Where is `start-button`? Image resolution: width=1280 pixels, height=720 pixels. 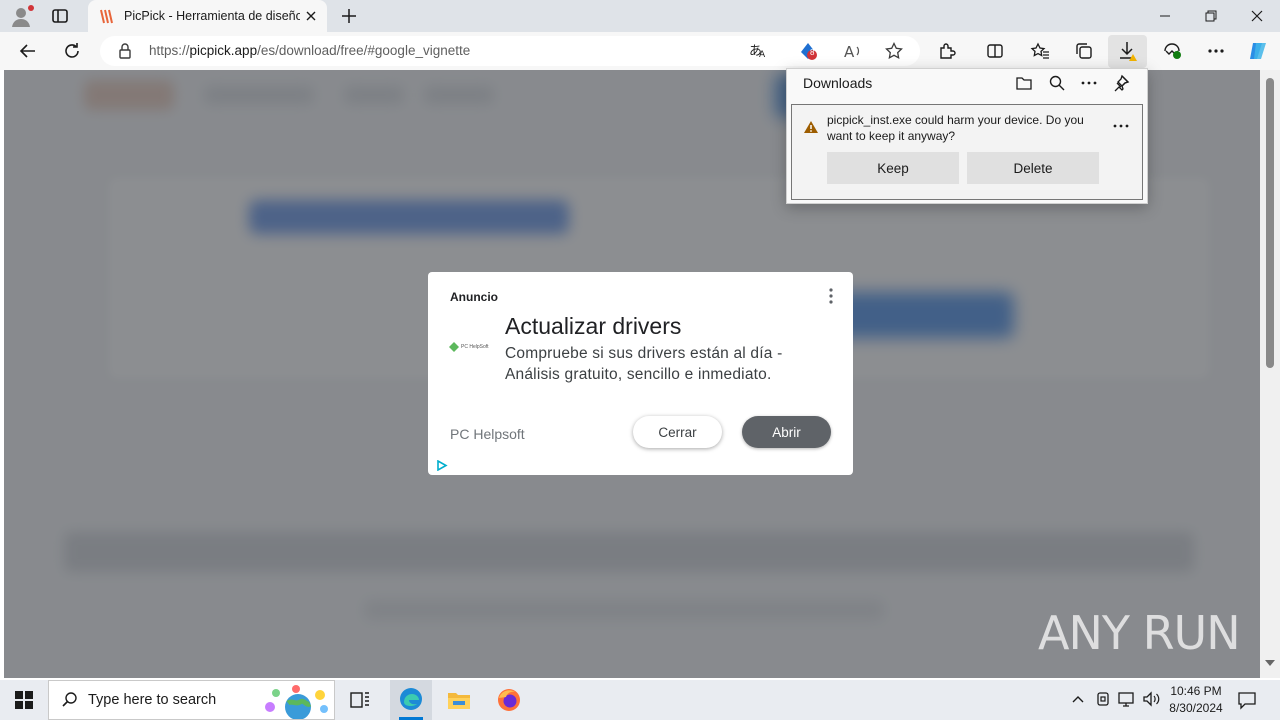 start-button is located at coordinates (24, 700).